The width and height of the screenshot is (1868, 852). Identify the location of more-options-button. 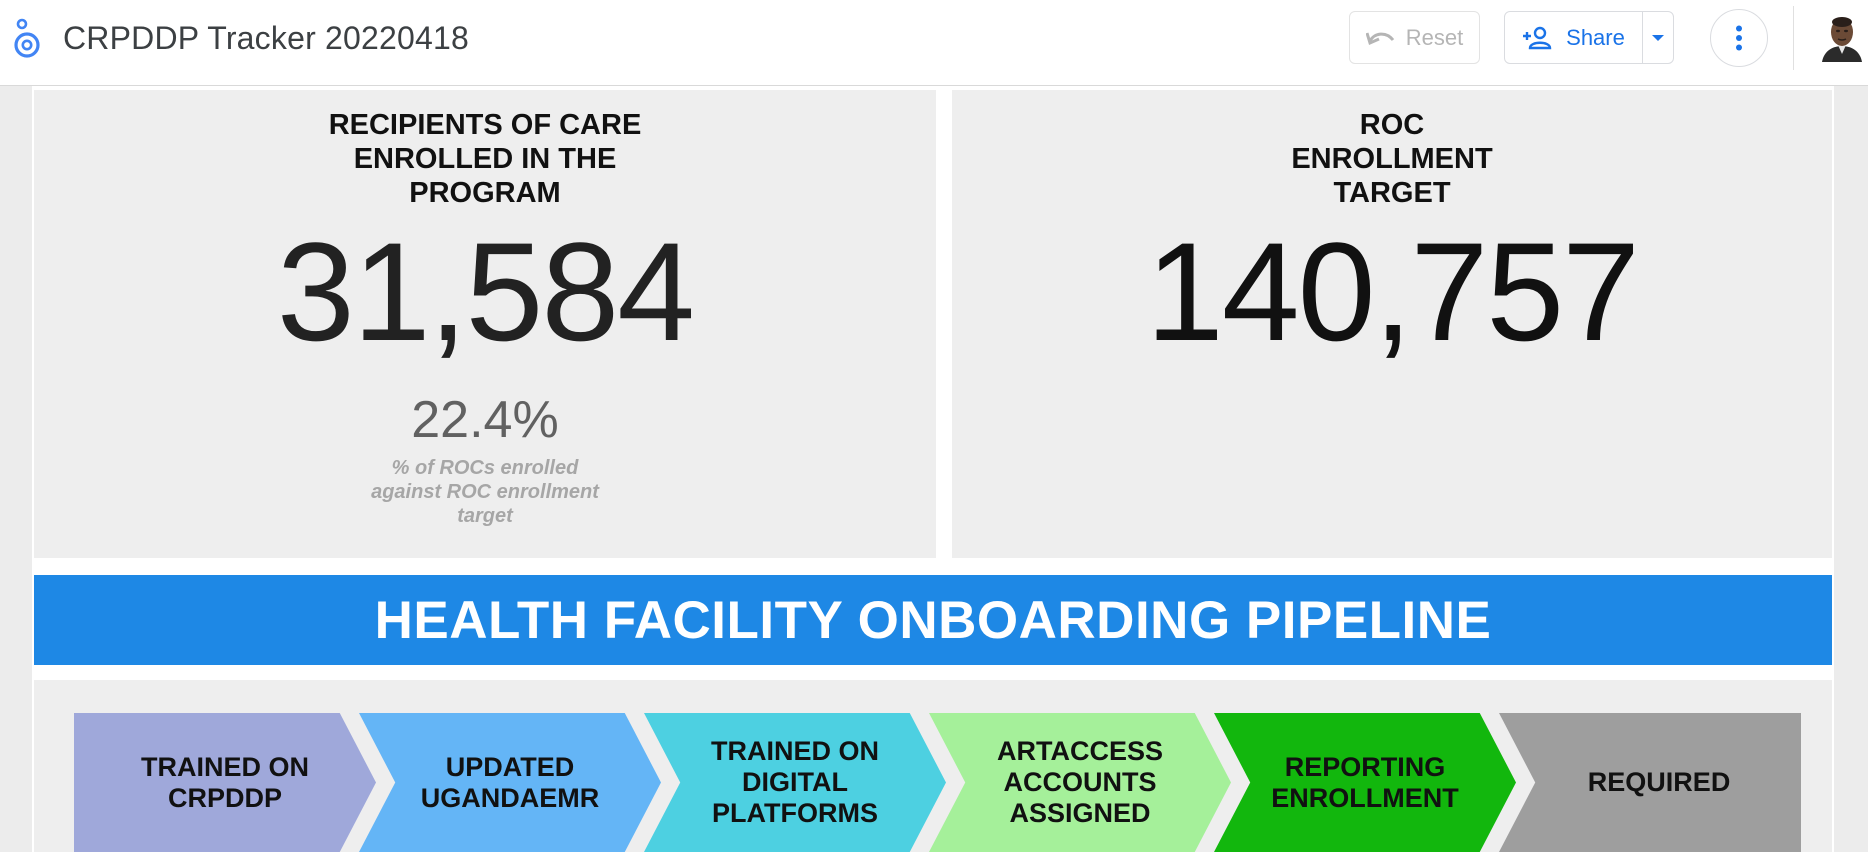
(1739, 38).